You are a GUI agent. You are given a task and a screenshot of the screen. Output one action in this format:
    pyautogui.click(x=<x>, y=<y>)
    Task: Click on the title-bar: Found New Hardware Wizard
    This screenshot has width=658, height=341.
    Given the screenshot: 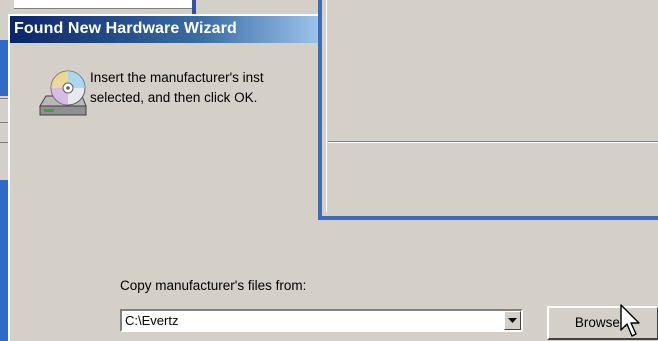 What is the action you would take?
    pyautogui.click(x=170, y=29)
    